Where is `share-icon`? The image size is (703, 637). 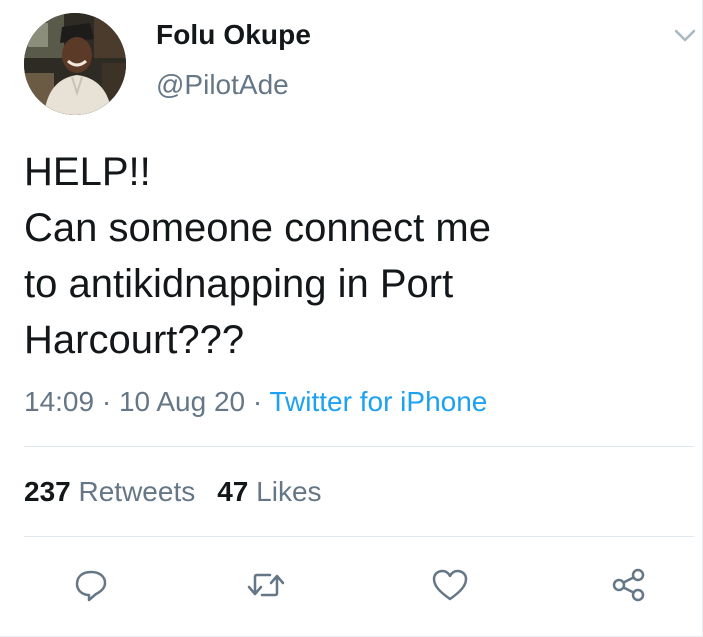 share-icon is located at coordinates (629, 585).